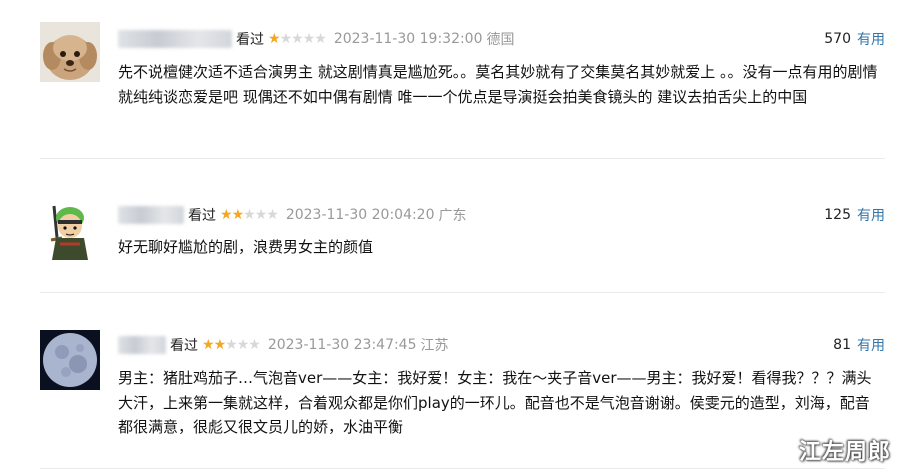  I want to click on review-date: 2023-11-30 19:32:00, so click(408, 39).